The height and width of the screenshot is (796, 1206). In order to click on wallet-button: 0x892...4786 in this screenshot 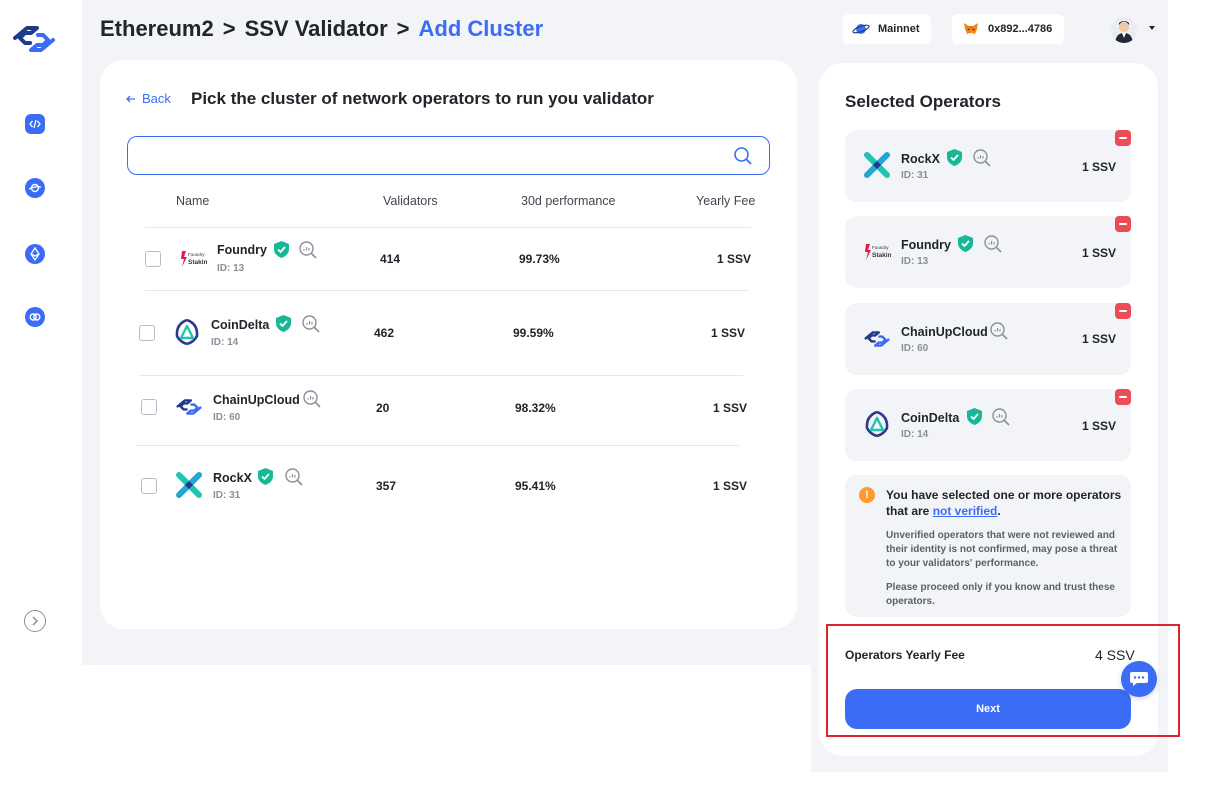, I will do `click(1008, 29)`.